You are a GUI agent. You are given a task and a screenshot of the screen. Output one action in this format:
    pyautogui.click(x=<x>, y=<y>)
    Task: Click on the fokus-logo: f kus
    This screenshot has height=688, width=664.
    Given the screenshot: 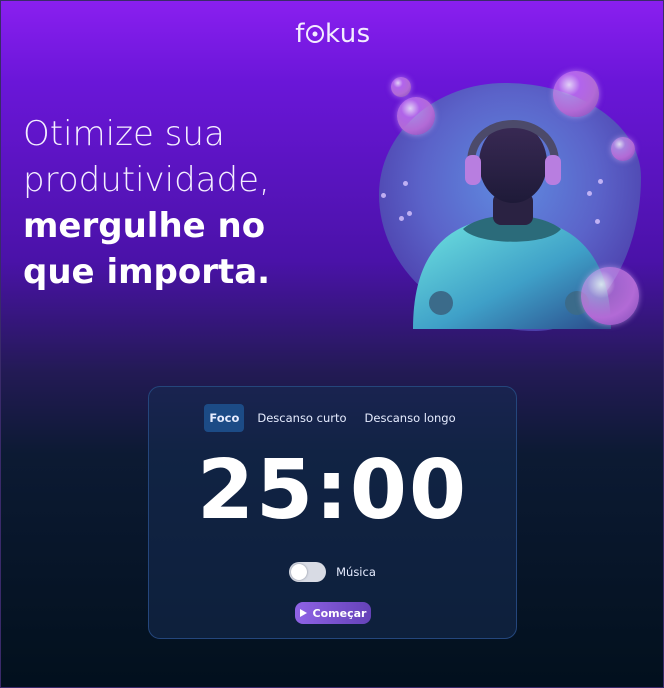 What is the action you would take?
    pyautogui.click(x=332, y=34)
    